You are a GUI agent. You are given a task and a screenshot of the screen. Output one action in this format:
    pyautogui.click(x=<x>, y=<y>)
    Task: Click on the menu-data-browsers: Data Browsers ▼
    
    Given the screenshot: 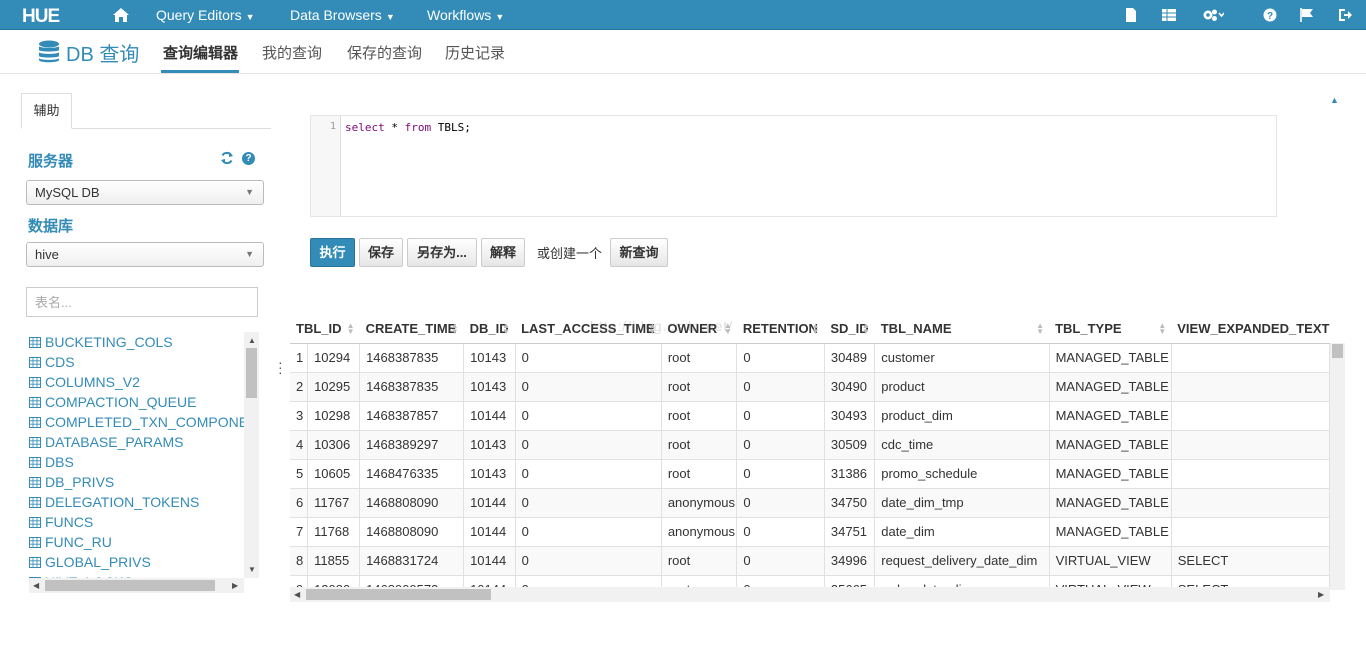 What is the action you would take?
    pyautogui.click(x=342, y=15)
    